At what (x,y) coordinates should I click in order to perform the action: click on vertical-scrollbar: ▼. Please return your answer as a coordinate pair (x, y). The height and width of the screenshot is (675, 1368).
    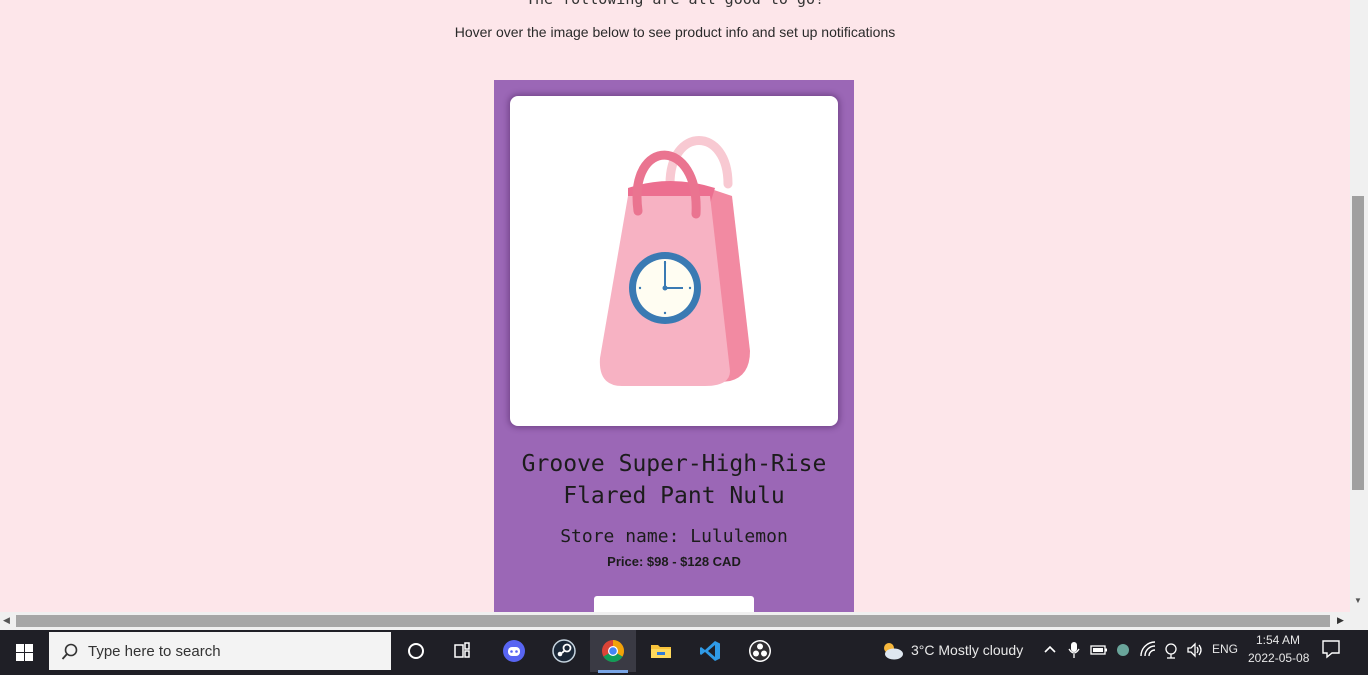
    Looking at the image, I should click on (1359, 306).